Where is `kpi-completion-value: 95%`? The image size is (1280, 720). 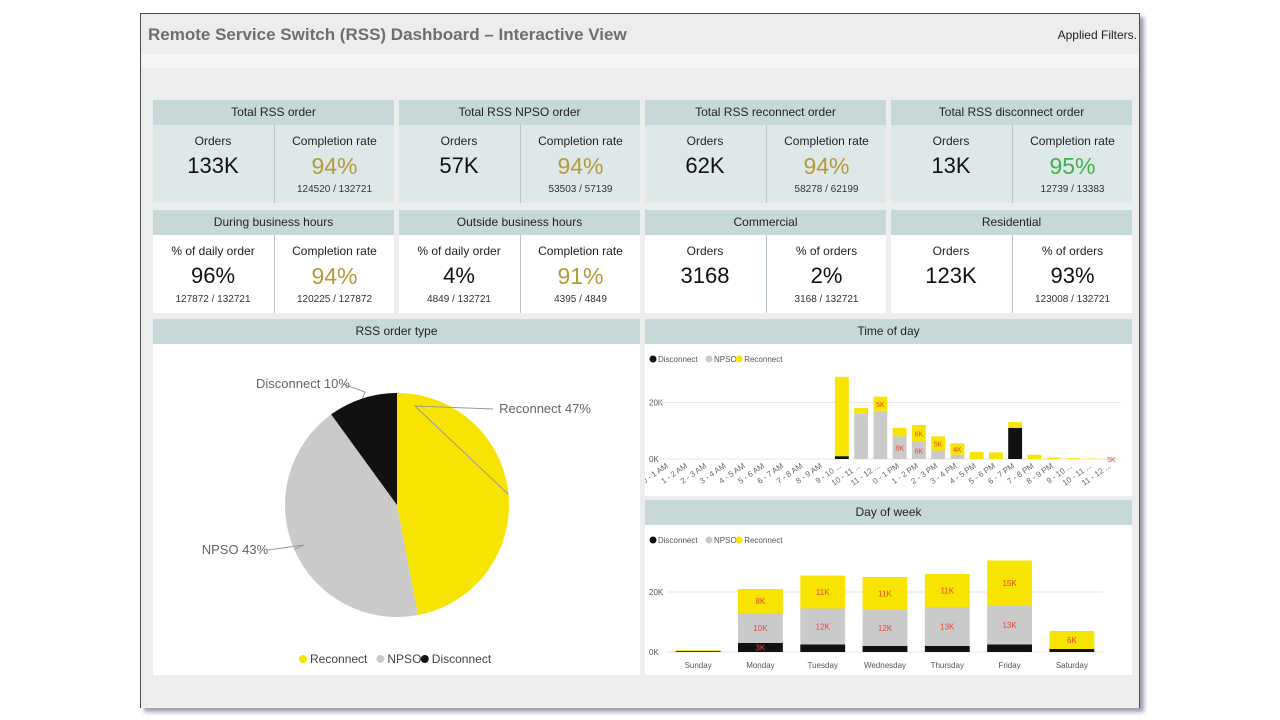
kpi-completion-value: 95% is located at coordinates (1072, 166).